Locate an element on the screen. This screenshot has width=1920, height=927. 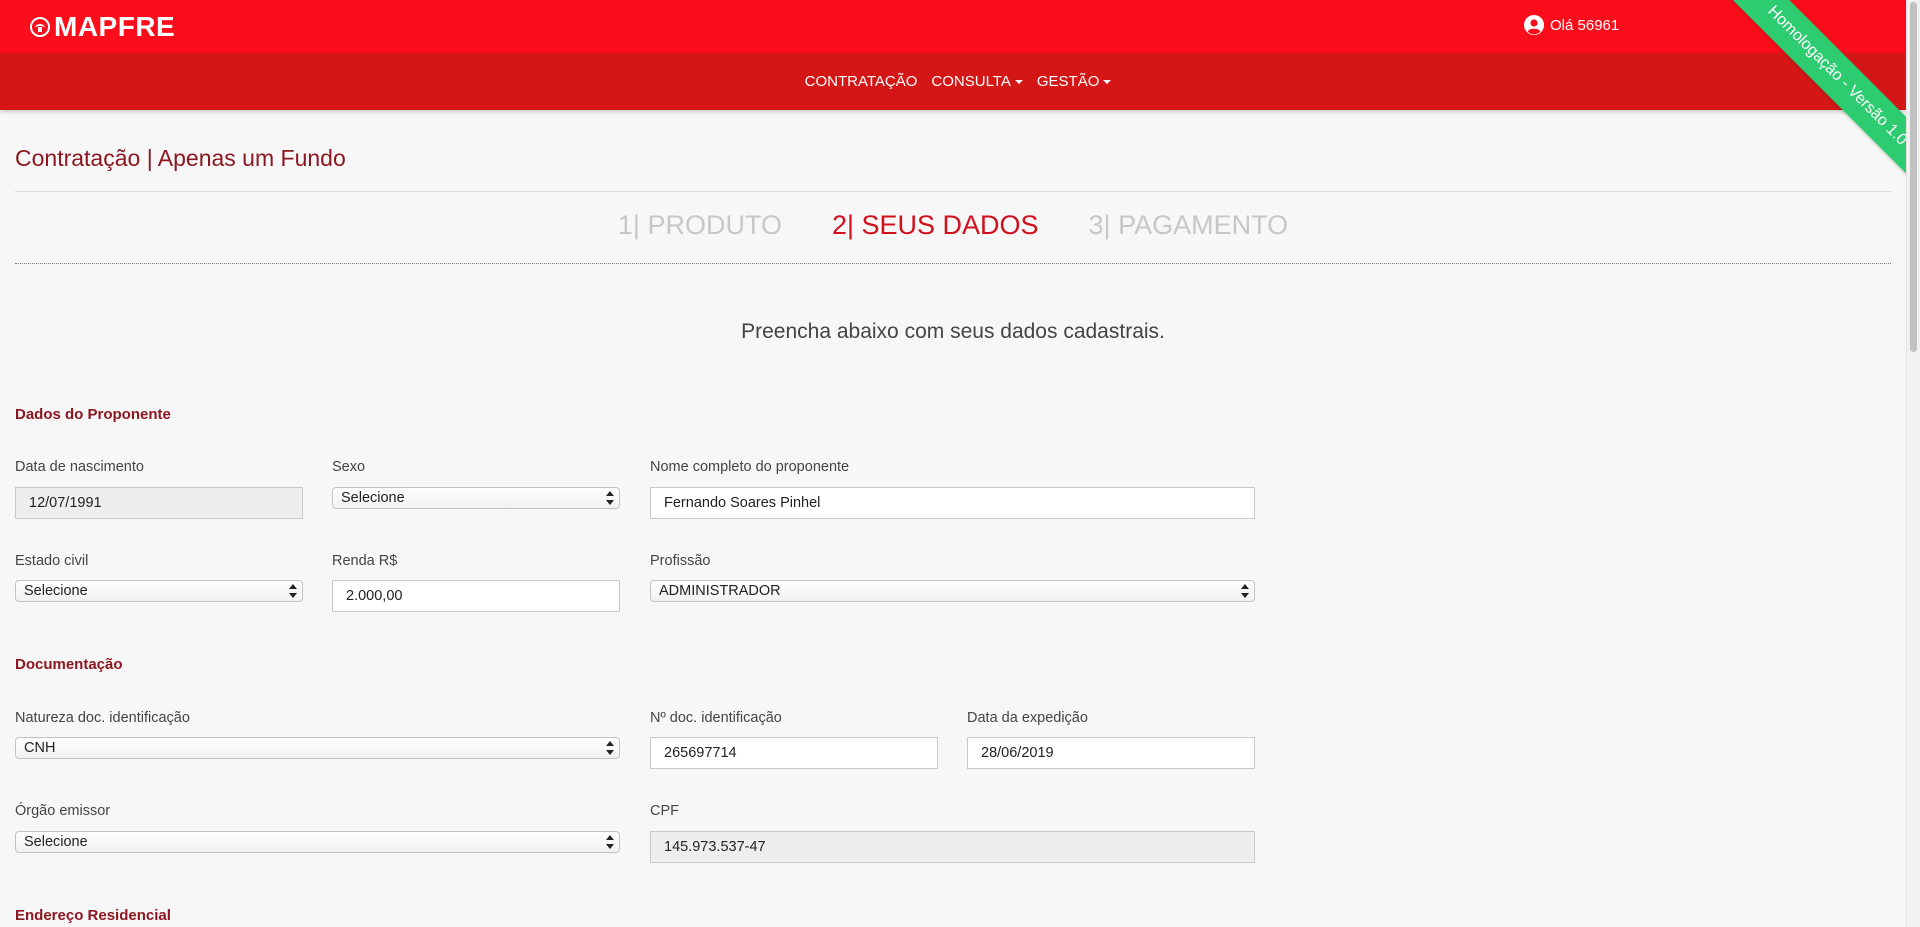
issuer-label: Órgão emissor is located at coordinates (63, 811).